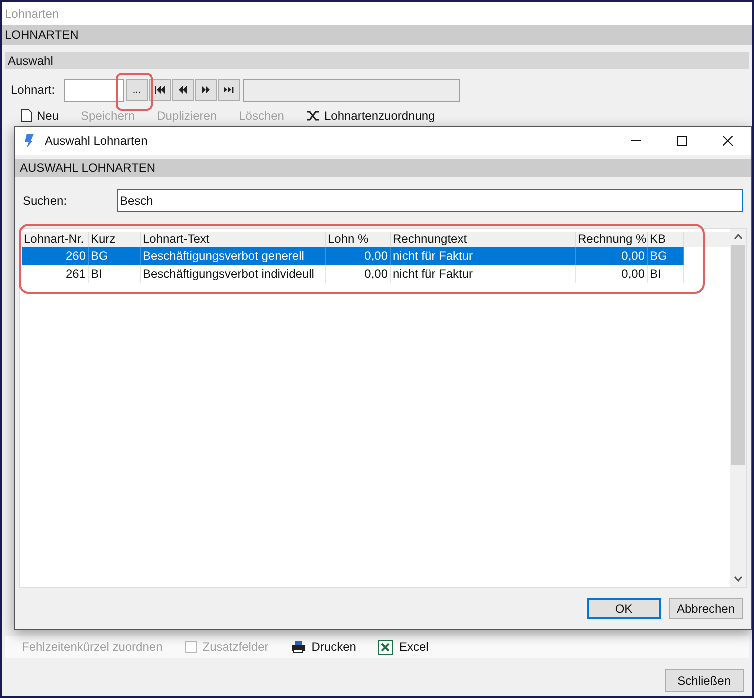  What do you see at coordinates (738, 237) in the screenshot?
I see `scroll-up-icon` at bounding box center [738, 237].